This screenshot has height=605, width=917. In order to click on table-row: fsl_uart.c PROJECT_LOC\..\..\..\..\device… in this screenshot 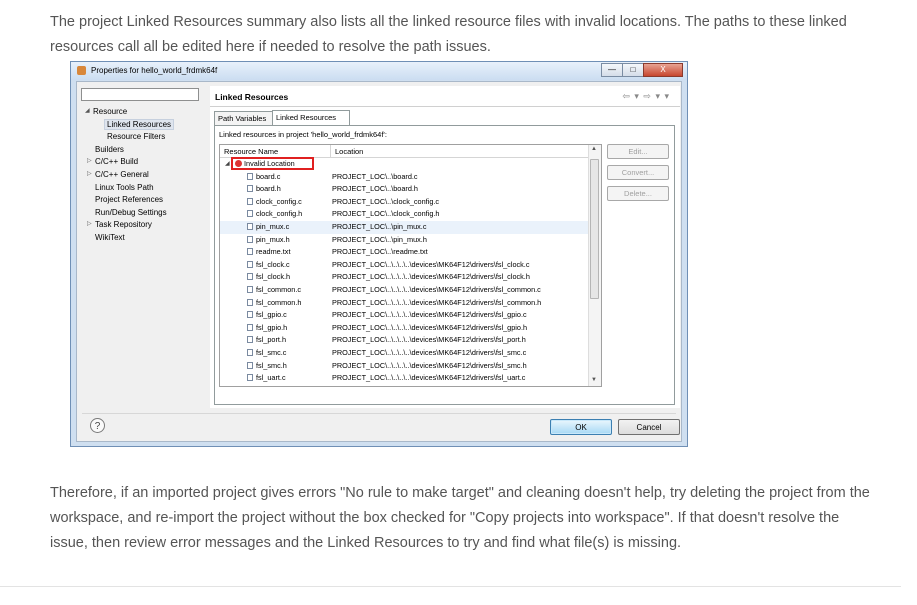, I will do `click(405, 378)`.